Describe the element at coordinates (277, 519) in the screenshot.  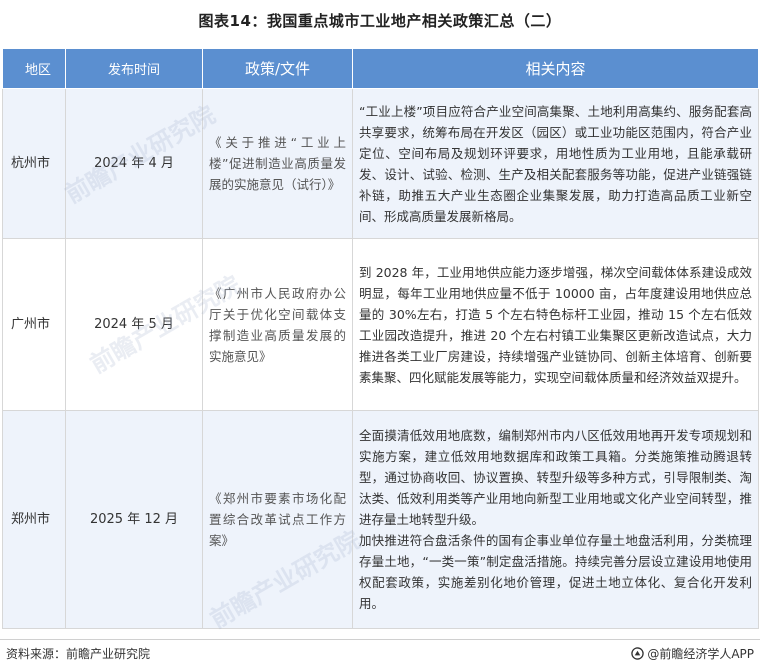
I see `cell-policy: 《郑州市要素市场化配置综合改革试点工作方案》` at that location.